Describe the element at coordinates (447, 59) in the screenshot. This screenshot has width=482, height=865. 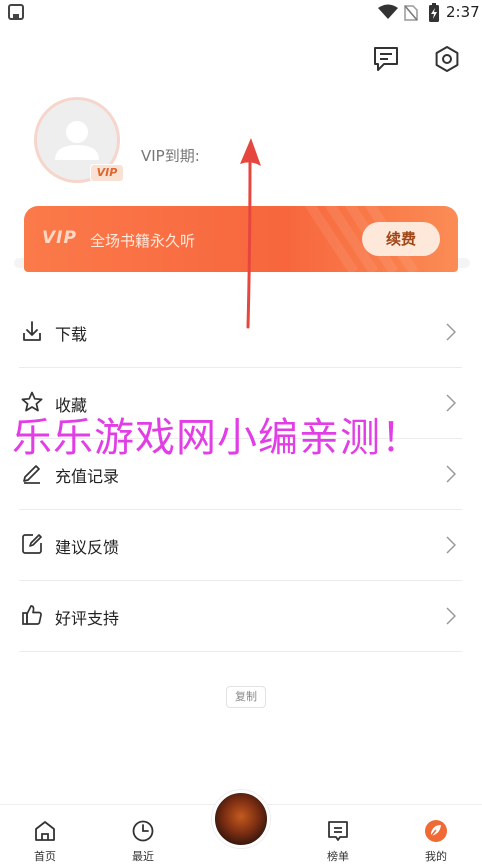
I see `settings-icon` at that location.